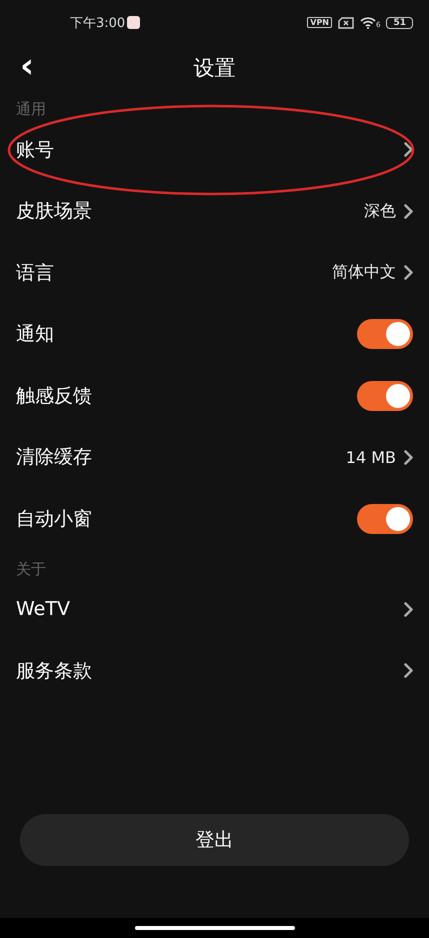 The width and height of the screenshot is (429, 938). I want to click on row-label: 服务条款, so click(54, 671).